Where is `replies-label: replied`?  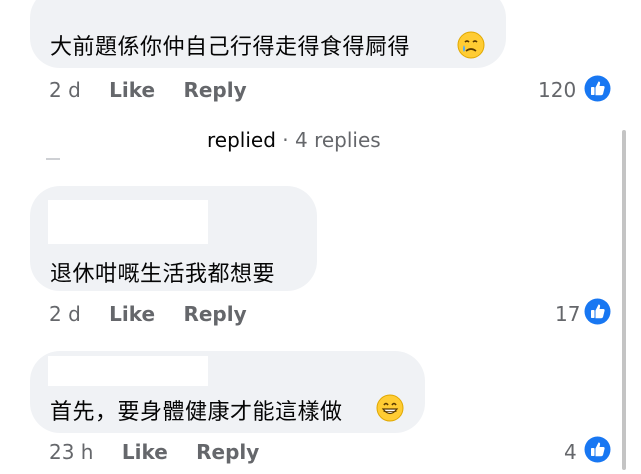 replies-label: replied is located at coordinates (241, 140).